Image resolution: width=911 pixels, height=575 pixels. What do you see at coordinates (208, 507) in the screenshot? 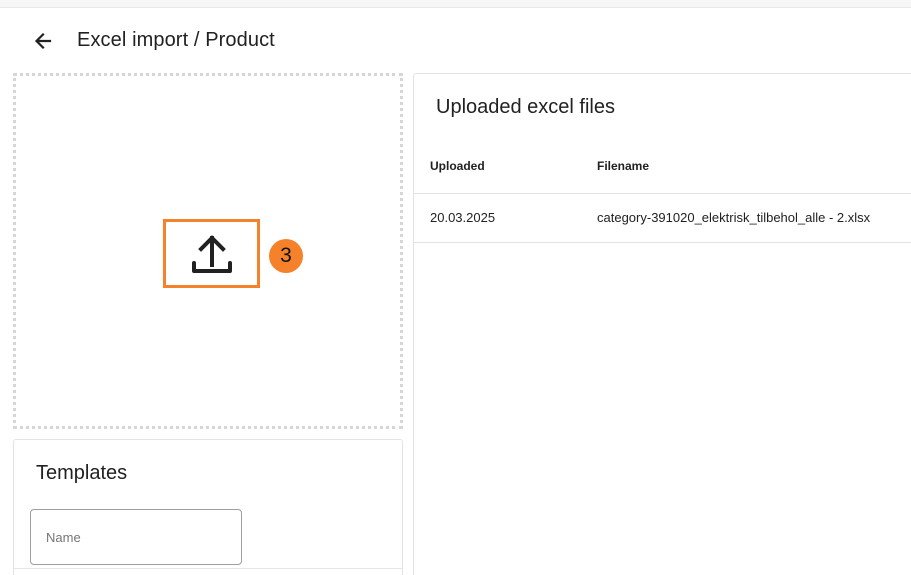
I see `templates-card: Templates` at bounding box center [208, 507].